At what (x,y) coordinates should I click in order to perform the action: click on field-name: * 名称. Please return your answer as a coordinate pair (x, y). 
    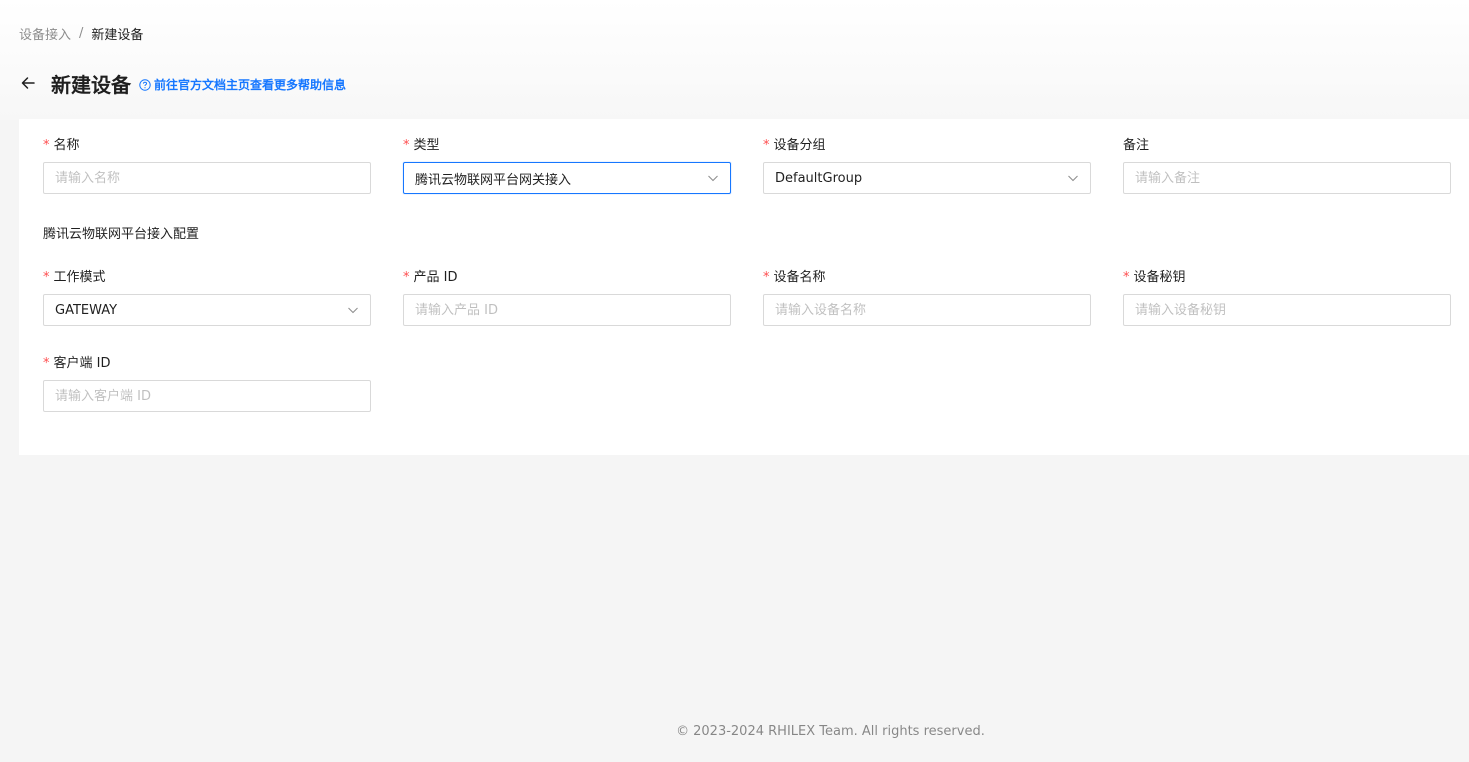
    Looking at the image, I should click on (207, 165).